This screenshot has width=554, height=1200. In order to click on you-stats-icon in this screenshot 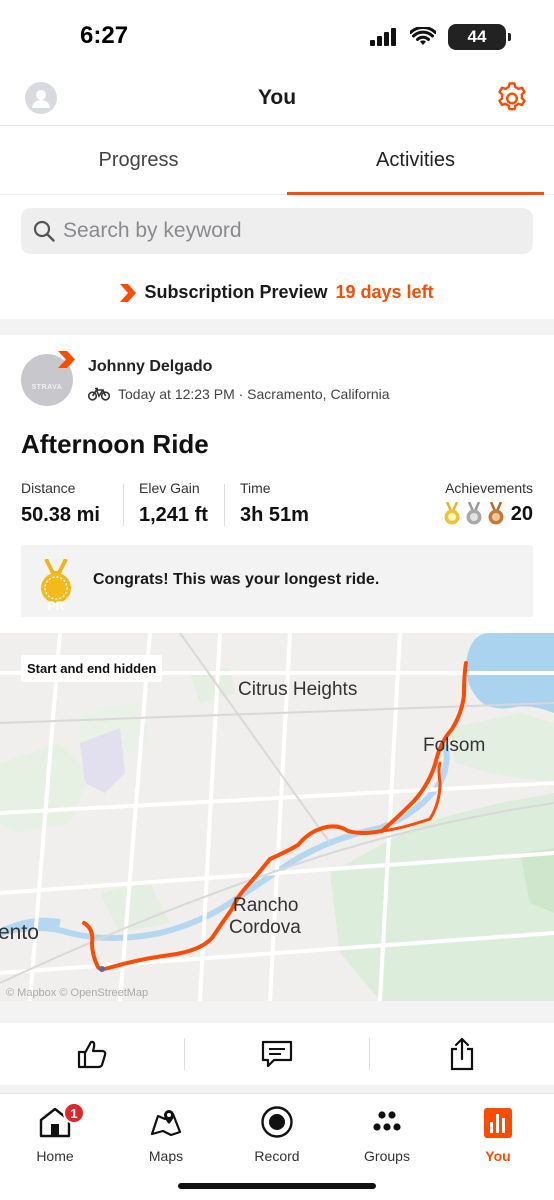, I will do `click(498, 1123)`.